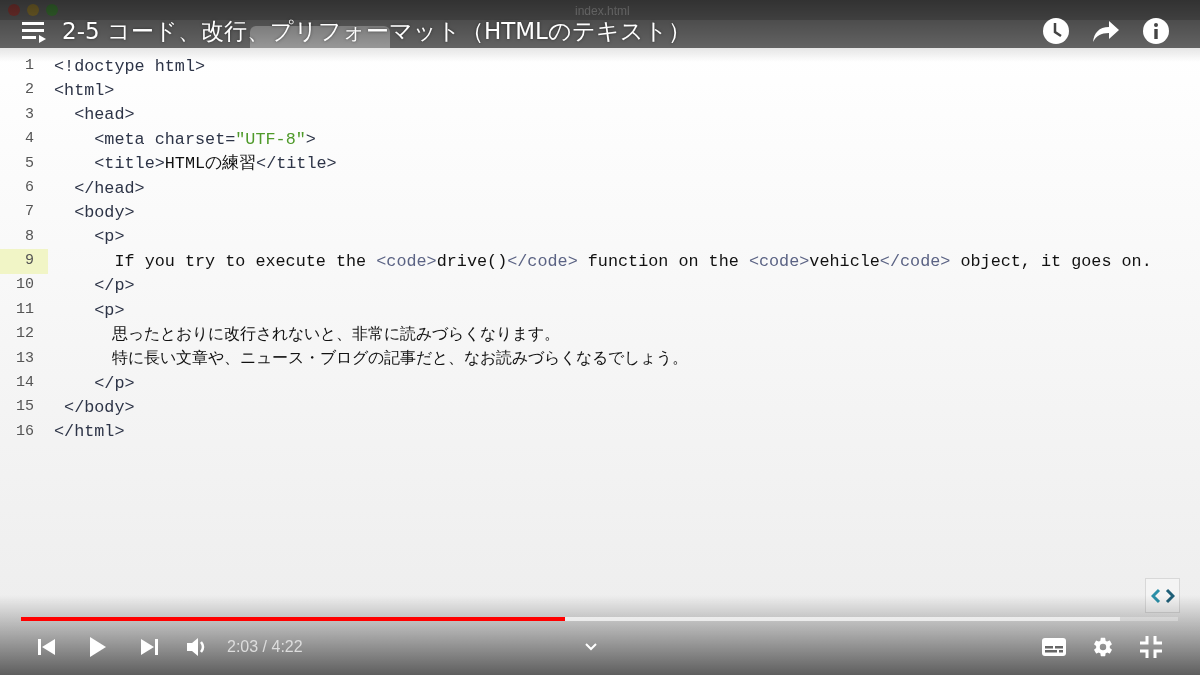 Image resolution: width=1200 pixels, height=675 pixels. I want to click on line-number: 14, so click(25, 383).